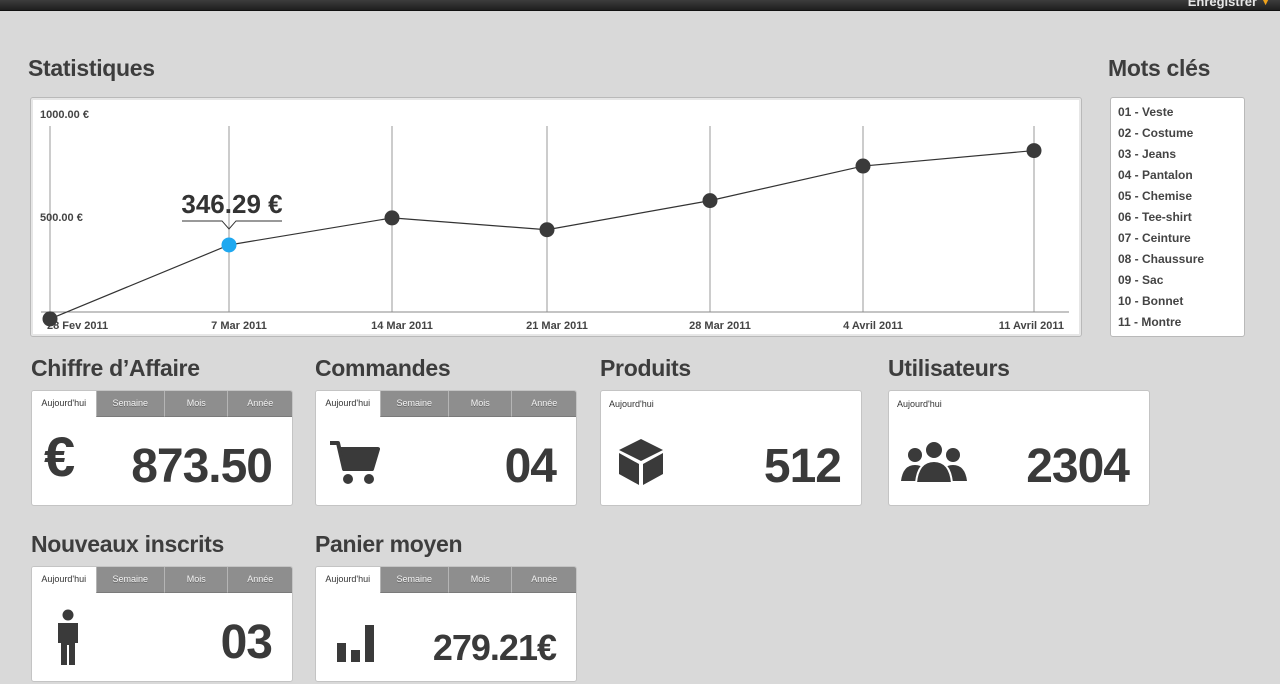 This screenshot has height=684, width=1280. I want to click on keyword-item: 05 - Chemise, so click(1177, 199).